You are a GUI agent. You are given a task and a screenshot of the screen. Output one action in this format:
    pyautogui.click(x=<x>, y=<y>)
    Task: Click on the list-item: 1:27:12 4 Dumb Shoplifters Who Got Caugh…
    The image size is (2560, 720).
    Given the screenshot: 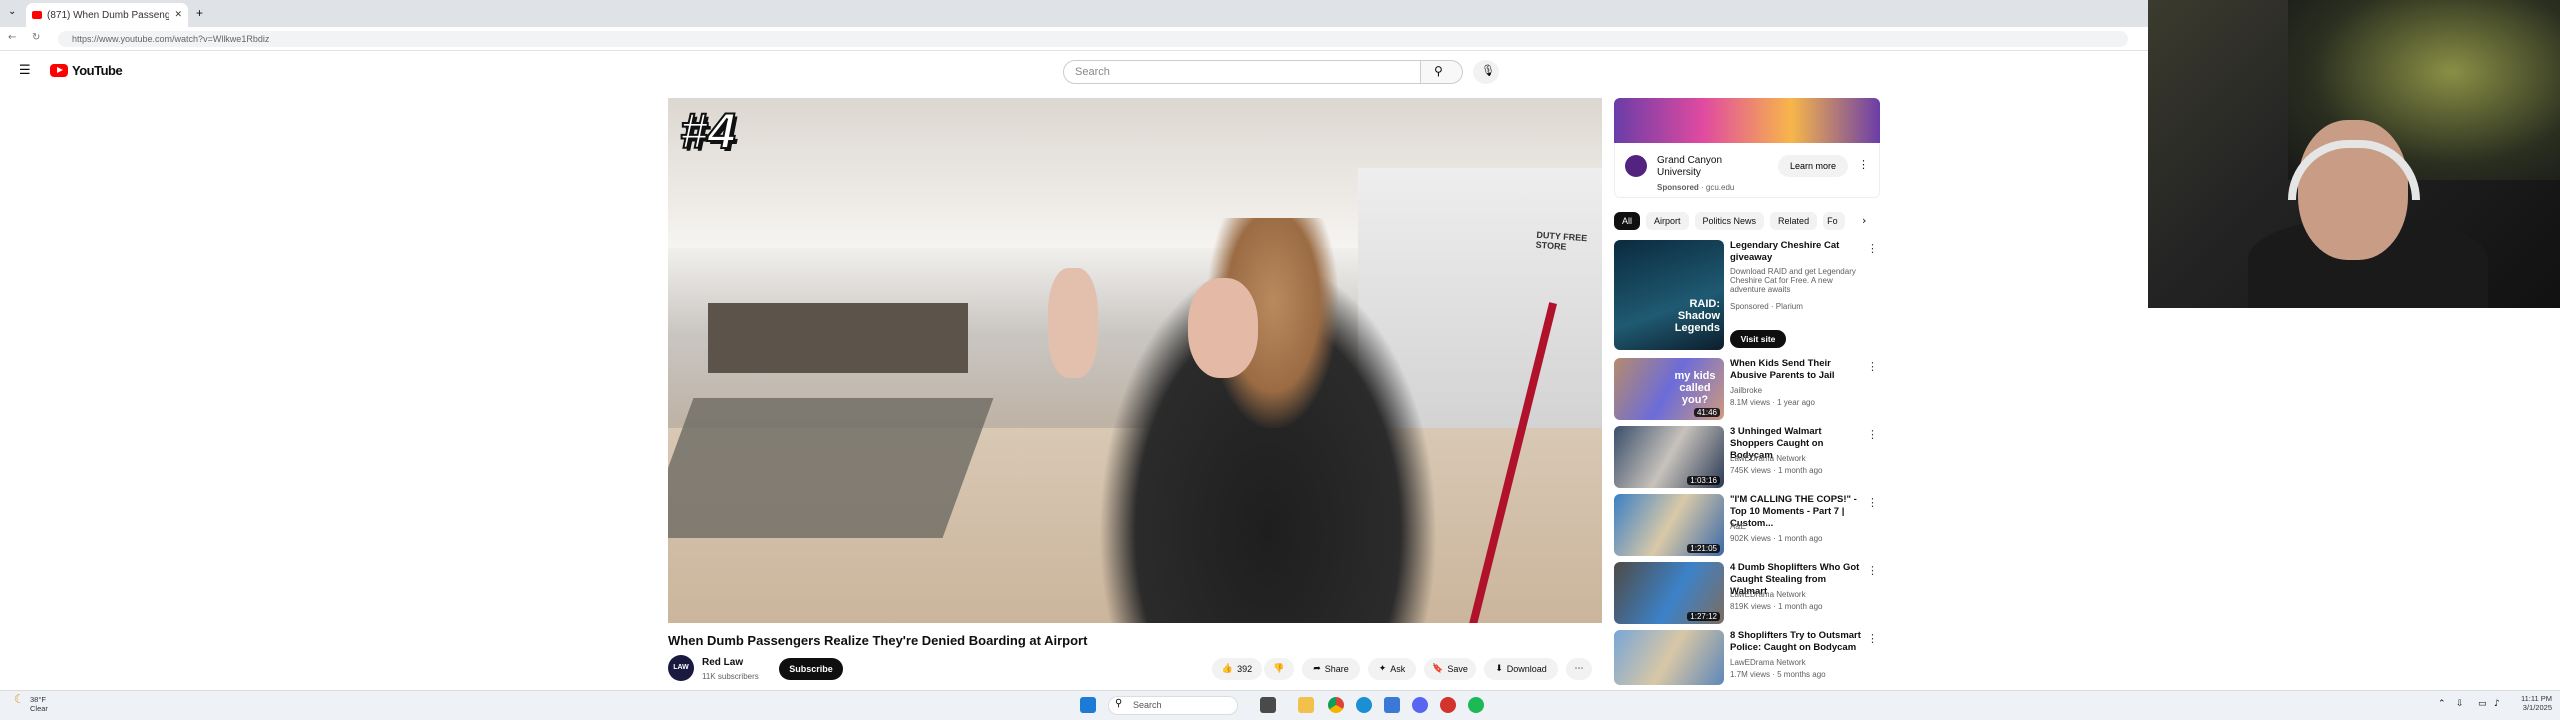 What is the action you would take?
    pyautogui.click(x=1747, y=593)
    